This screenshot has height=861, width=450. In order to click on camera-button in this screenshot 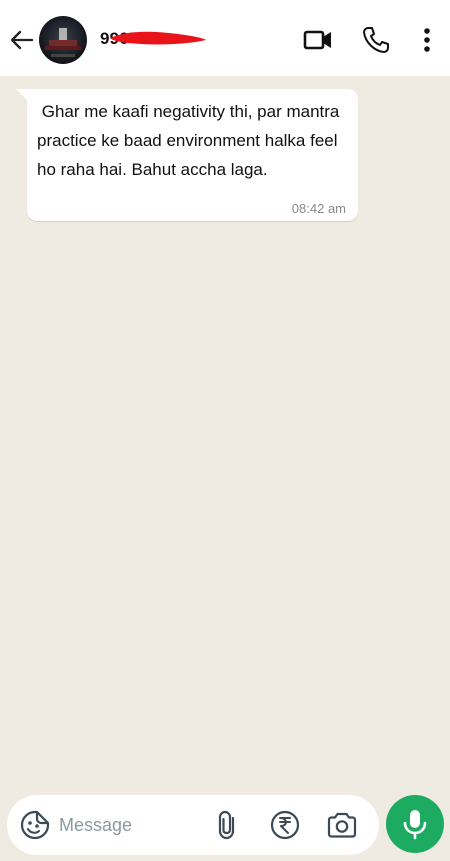, I will do `click(342, 825)`.